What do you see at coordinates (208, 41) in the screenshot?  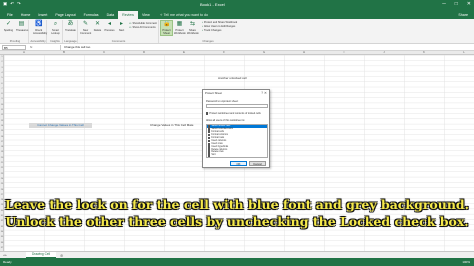 I see `group-label: Changes` at bounding box center [208, 41].